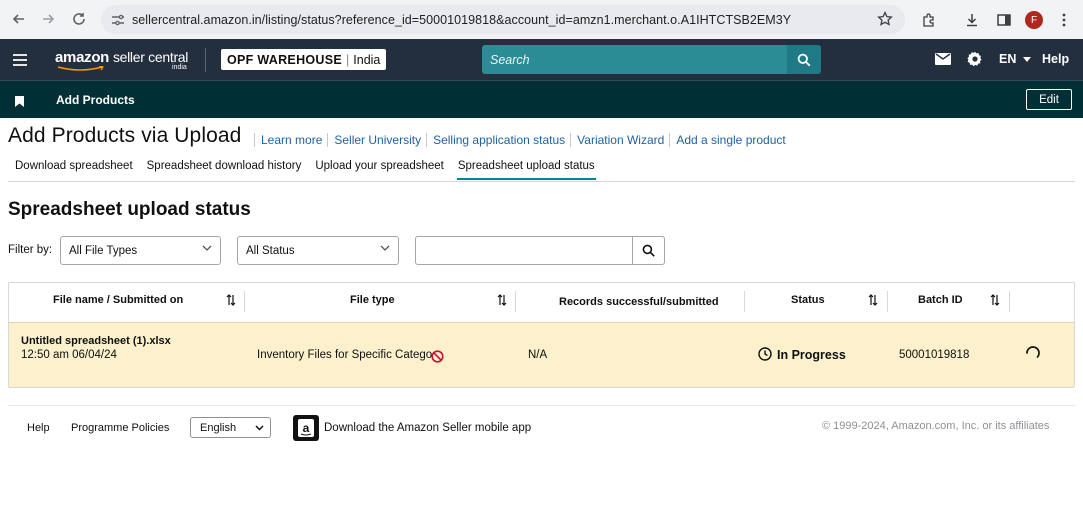 Image resolution: width=1083 pixels, height=519 pixels. I want to click on programme-policies-link: Programme Policies, so click(120, 428).